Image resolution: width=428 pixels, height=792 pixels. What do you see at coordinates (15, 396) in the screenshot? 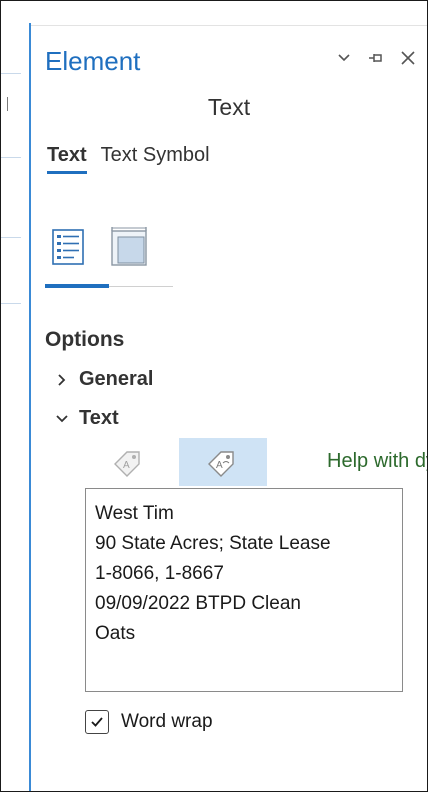
I see `background-app-edge` at bounding box center [15, 396].